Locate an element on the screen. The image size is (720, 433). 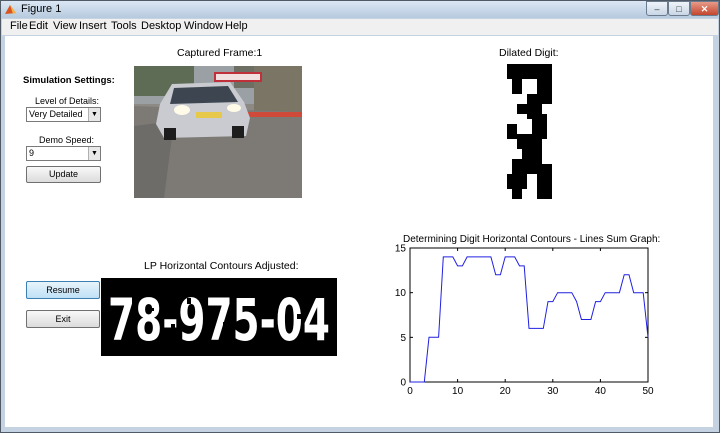
minimize-button: – is located at coordinates (657, 8).